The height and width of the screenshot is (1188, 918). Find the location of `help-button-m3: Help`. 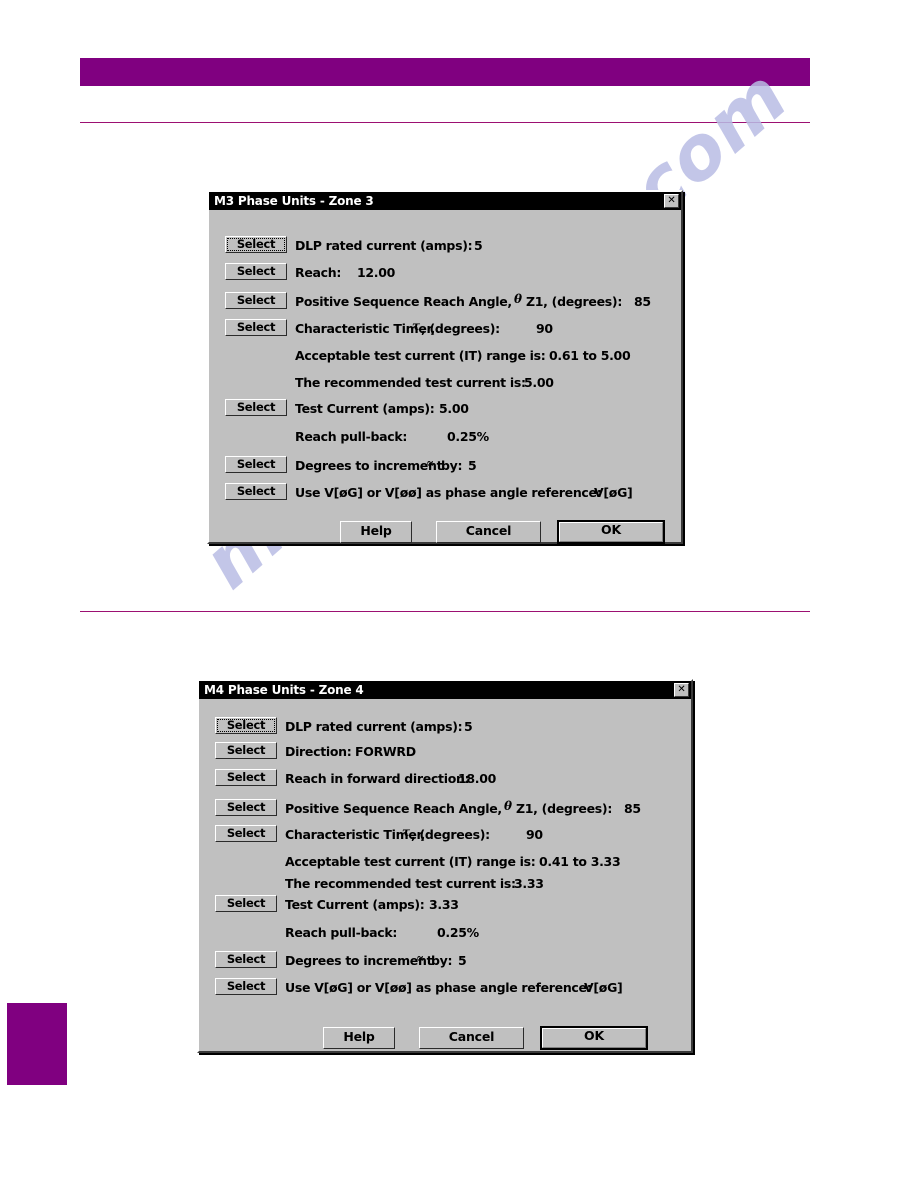

help-button-m3: Help is located at coordinates (376, 532).